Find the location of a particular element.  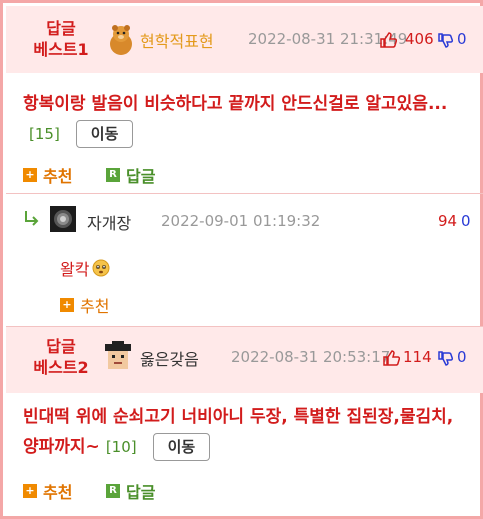

best-comment-2-header: 답글 베스트2 옳은갖음 2022-08-31 20:53:17 114 0 is located at coordinates (244, 360).